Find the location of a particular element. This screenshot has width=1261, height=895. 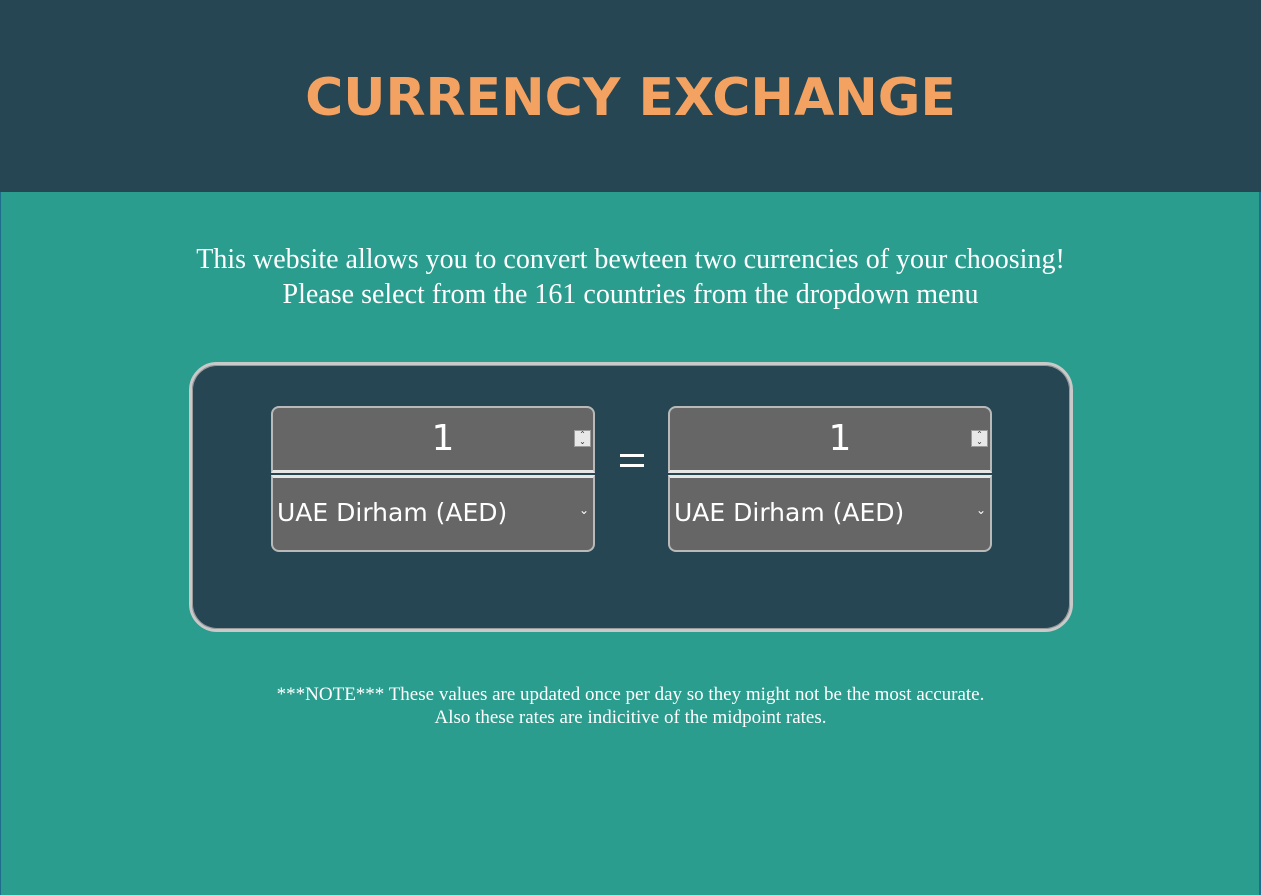

from-currency-select: UAE Dirham (AED) ⌄ is located at coordinates (433, 513).